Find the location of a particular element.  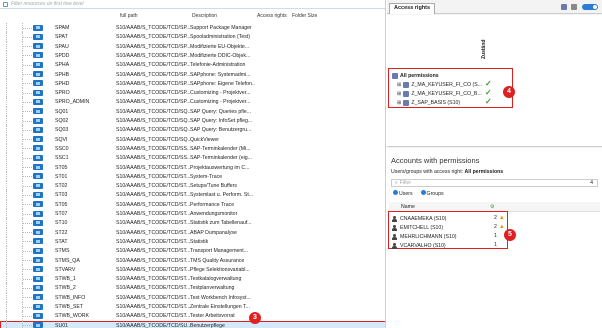

account-count-value: 1 is located at coordinates (495, 236).